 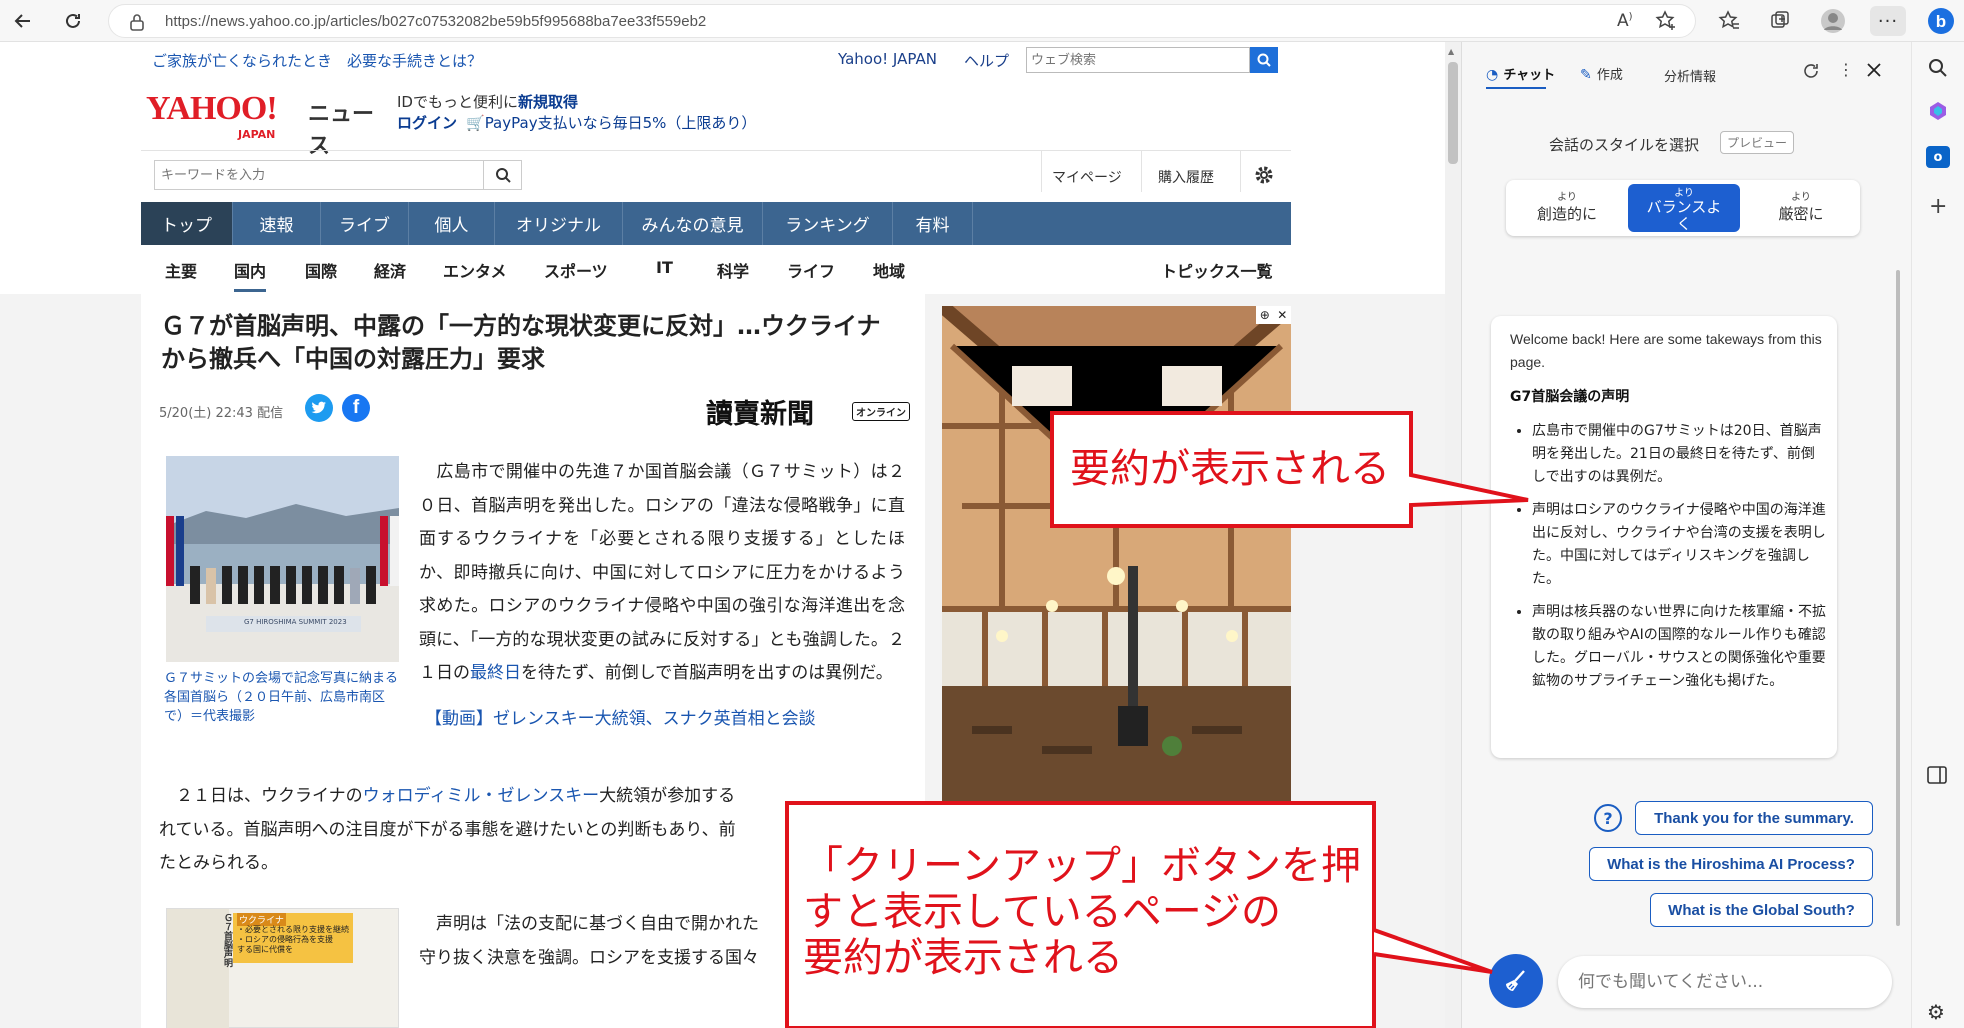 What do you see at coordinates (1230, 469) in the screenshot?
I see `callout-summary: 要約が表示される` at bounding box center [1230, 469].